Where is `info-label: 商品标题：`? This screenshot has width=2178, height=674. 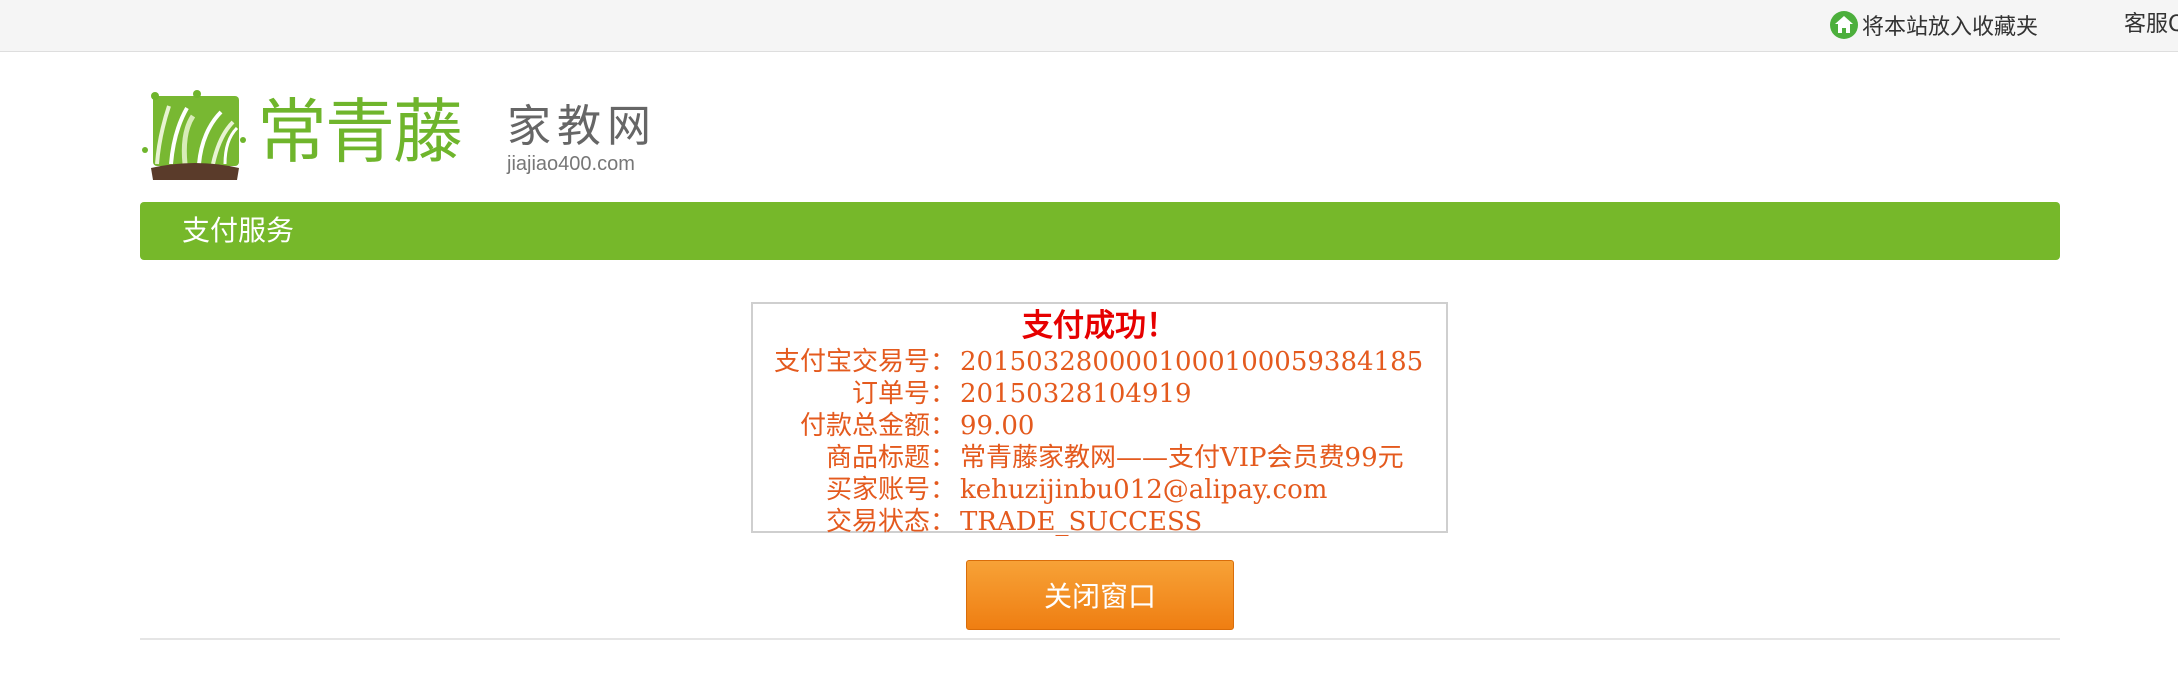 info-label: 商品标题： is located at coordinates (890, 458).